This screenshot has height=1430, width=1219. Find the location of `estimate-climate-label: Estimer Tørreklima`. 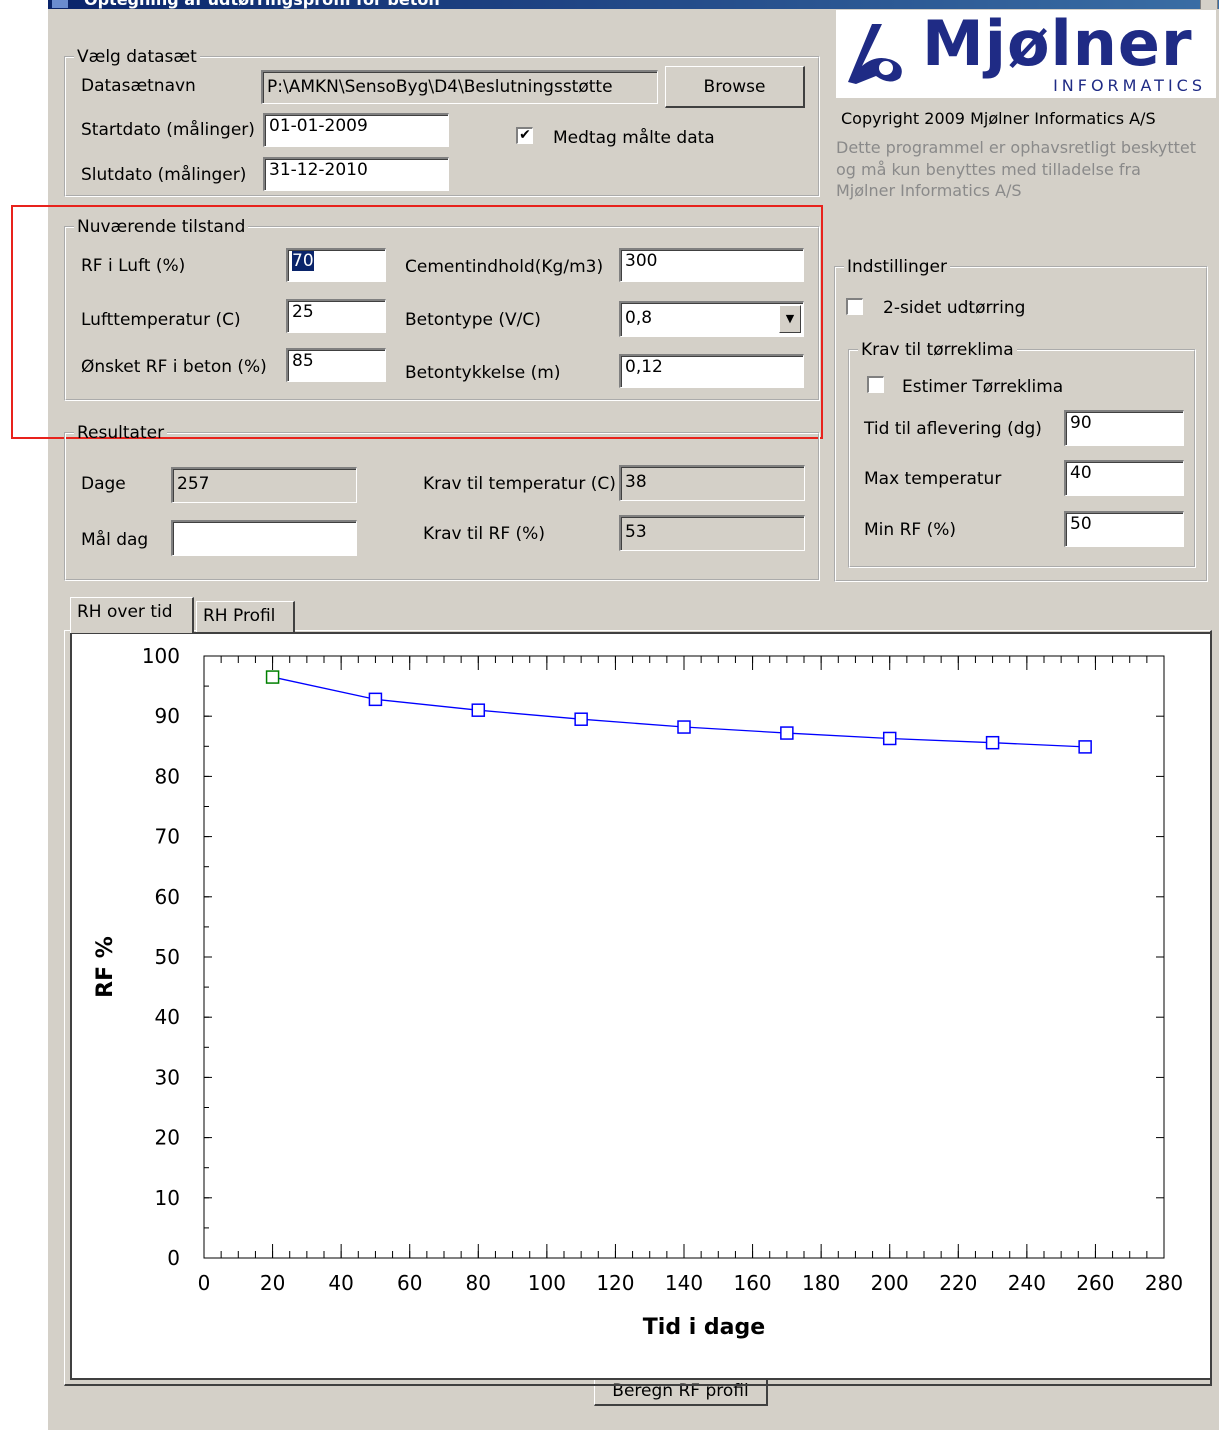

estimate-climate-label: Estimer Tørreklima is located at coordinates (983, 387).